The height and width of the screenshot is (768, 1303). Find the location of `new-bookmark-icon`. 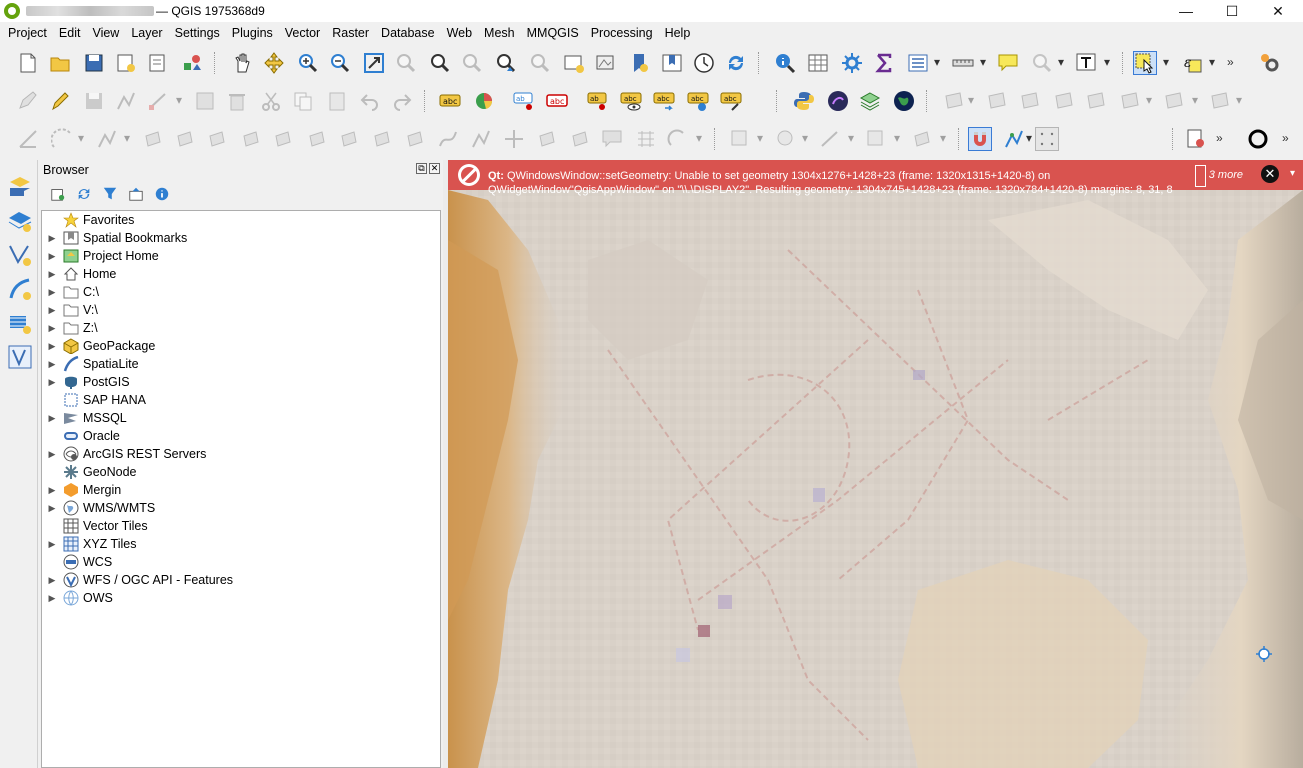

new-bookmark-icon is located at coordinates (640, 63).